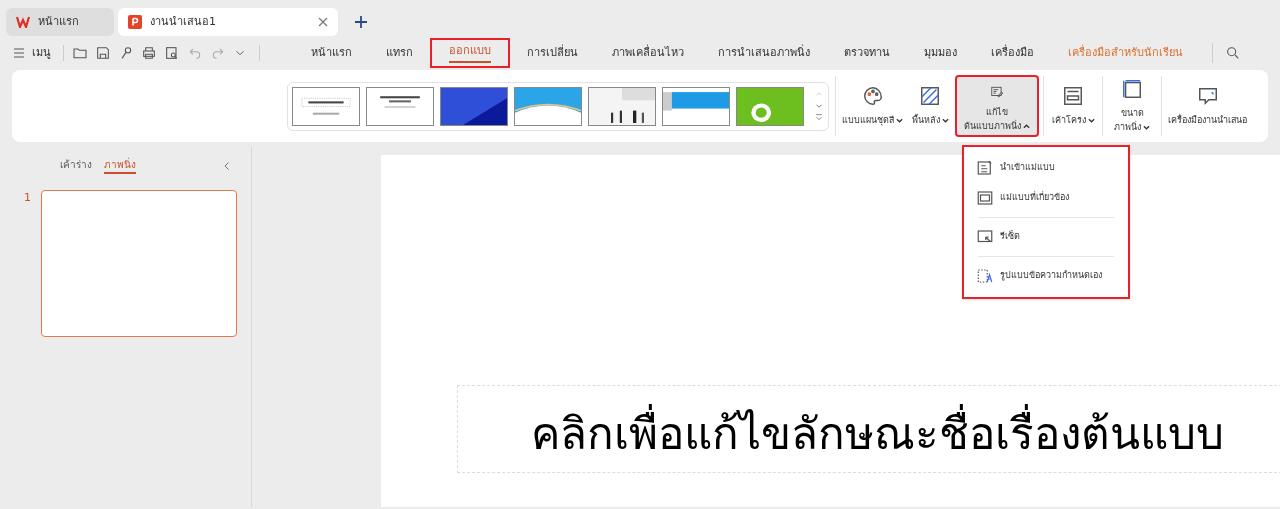 This screenshot has height=509, width=1280. What do you see at coordinates (27, 198) in the screenshot?
I see `slide-number: 1` at bounding box center [27, 198].